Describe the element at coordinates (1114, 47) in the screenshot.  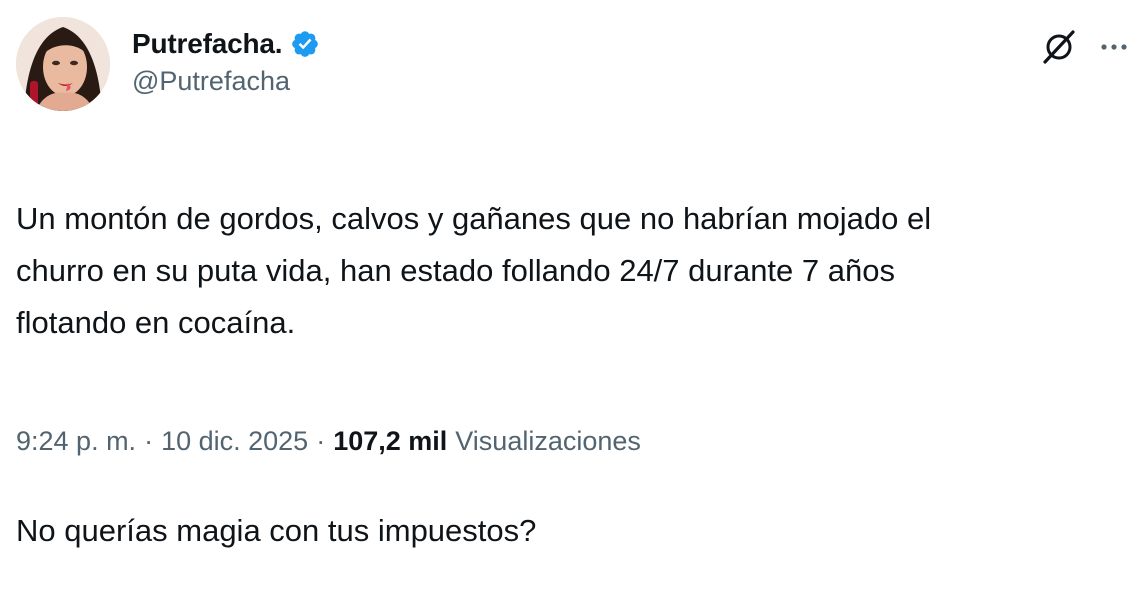
I see `more-horizontal-icon` at that location.